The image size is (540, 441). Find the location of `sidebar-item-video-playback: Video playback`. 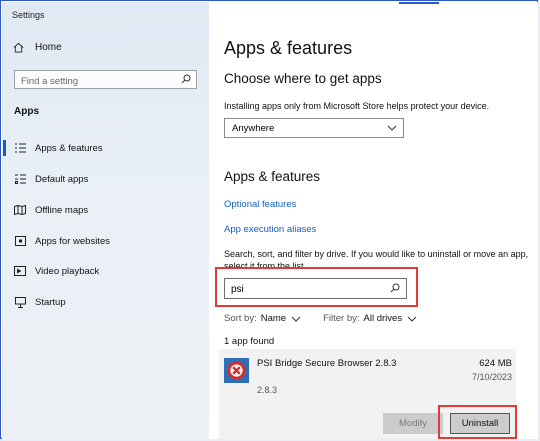

sidebar-item-video-playback: Video playback is located at coordinates (106, 271).